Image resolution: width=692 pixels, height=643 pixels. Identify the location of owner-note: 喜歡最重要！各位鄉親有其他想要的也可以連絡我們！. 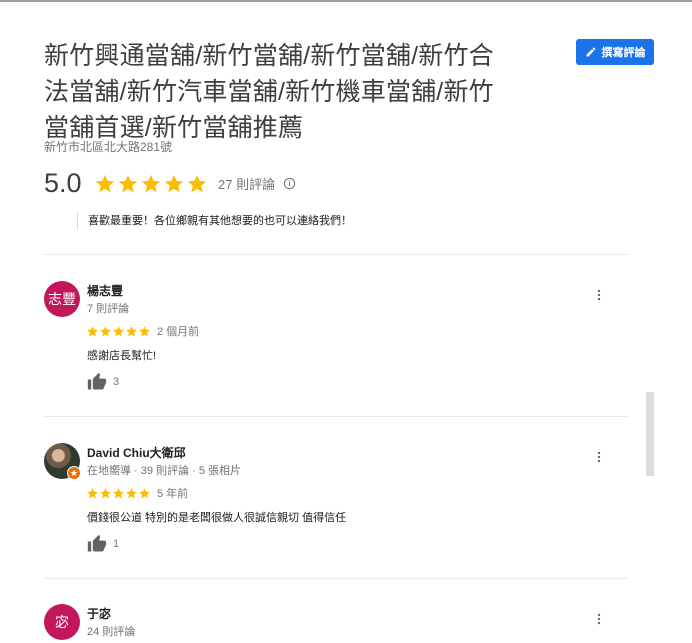
(214, 221).